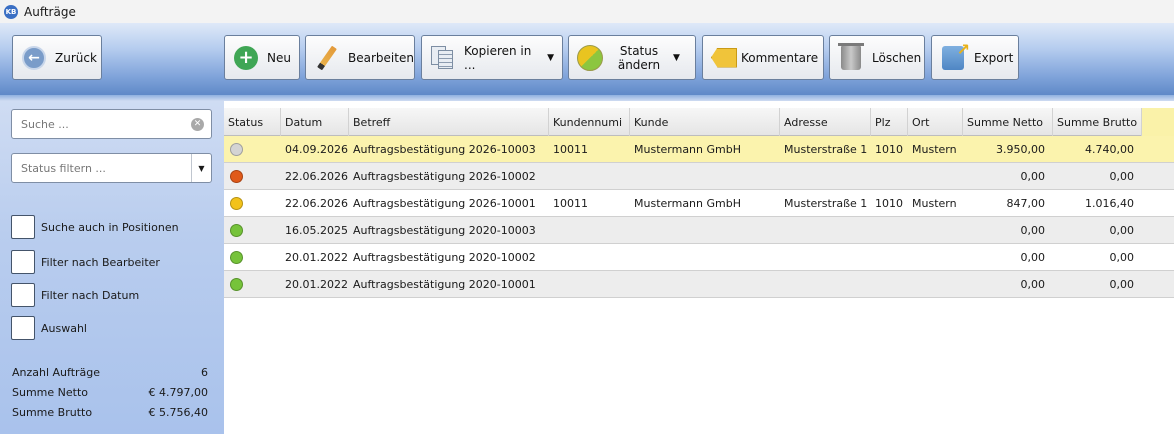  What do you see at coordinates (994, 57) in the screenshot?
I see `export-button-label: Export` at bounding box center [994, 57].